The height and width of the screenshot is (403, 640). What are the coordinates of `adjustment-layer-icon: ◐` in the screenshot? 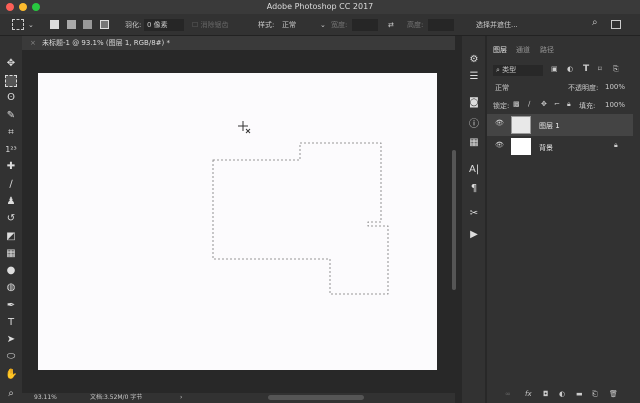 It's located at (562, 394).